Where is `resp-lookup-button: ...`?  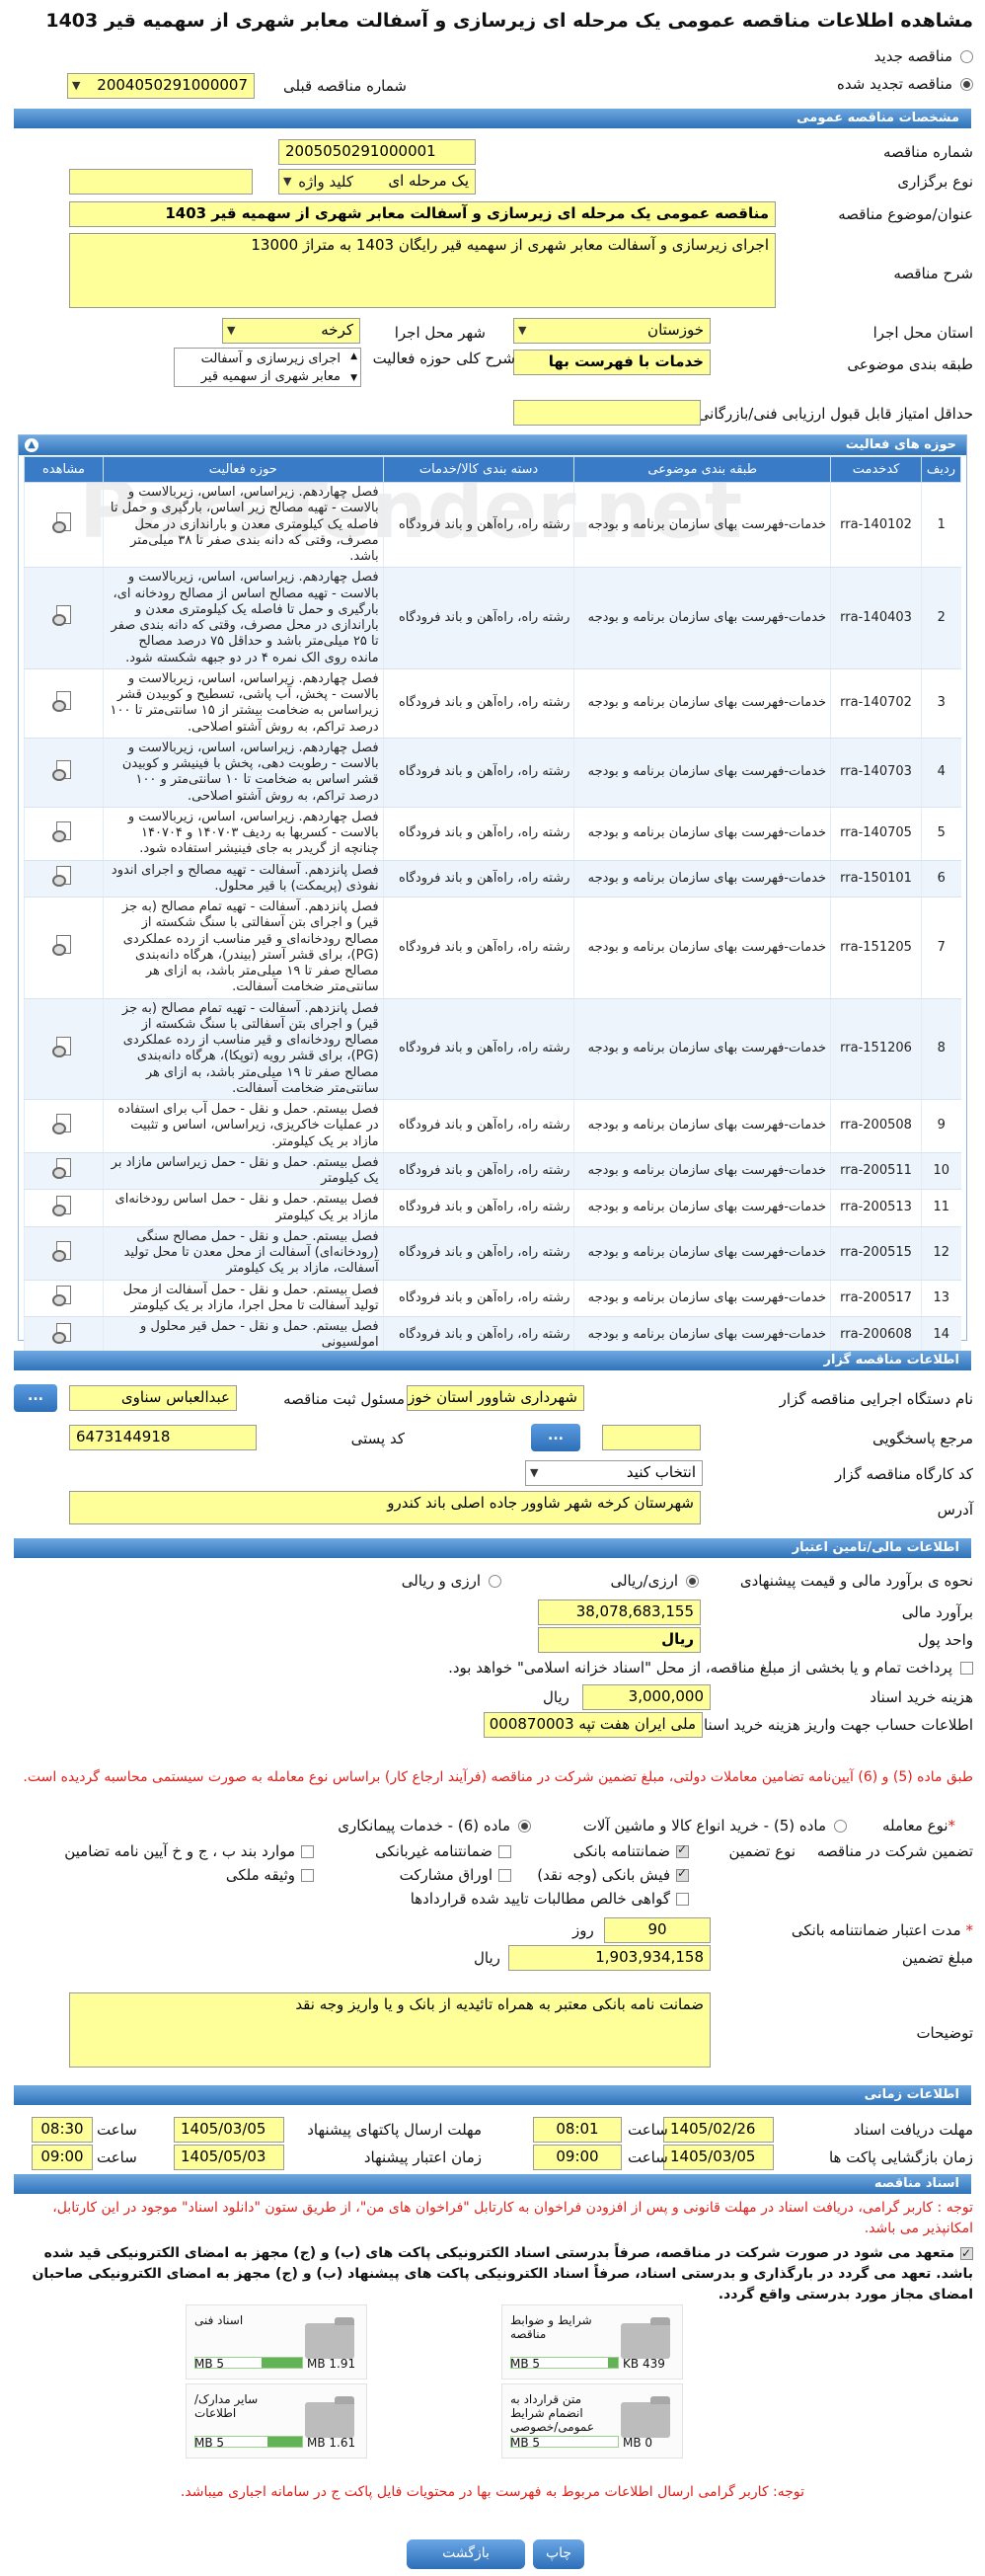
resp-lookup-button: ... is located at coordinates (35, 1398).